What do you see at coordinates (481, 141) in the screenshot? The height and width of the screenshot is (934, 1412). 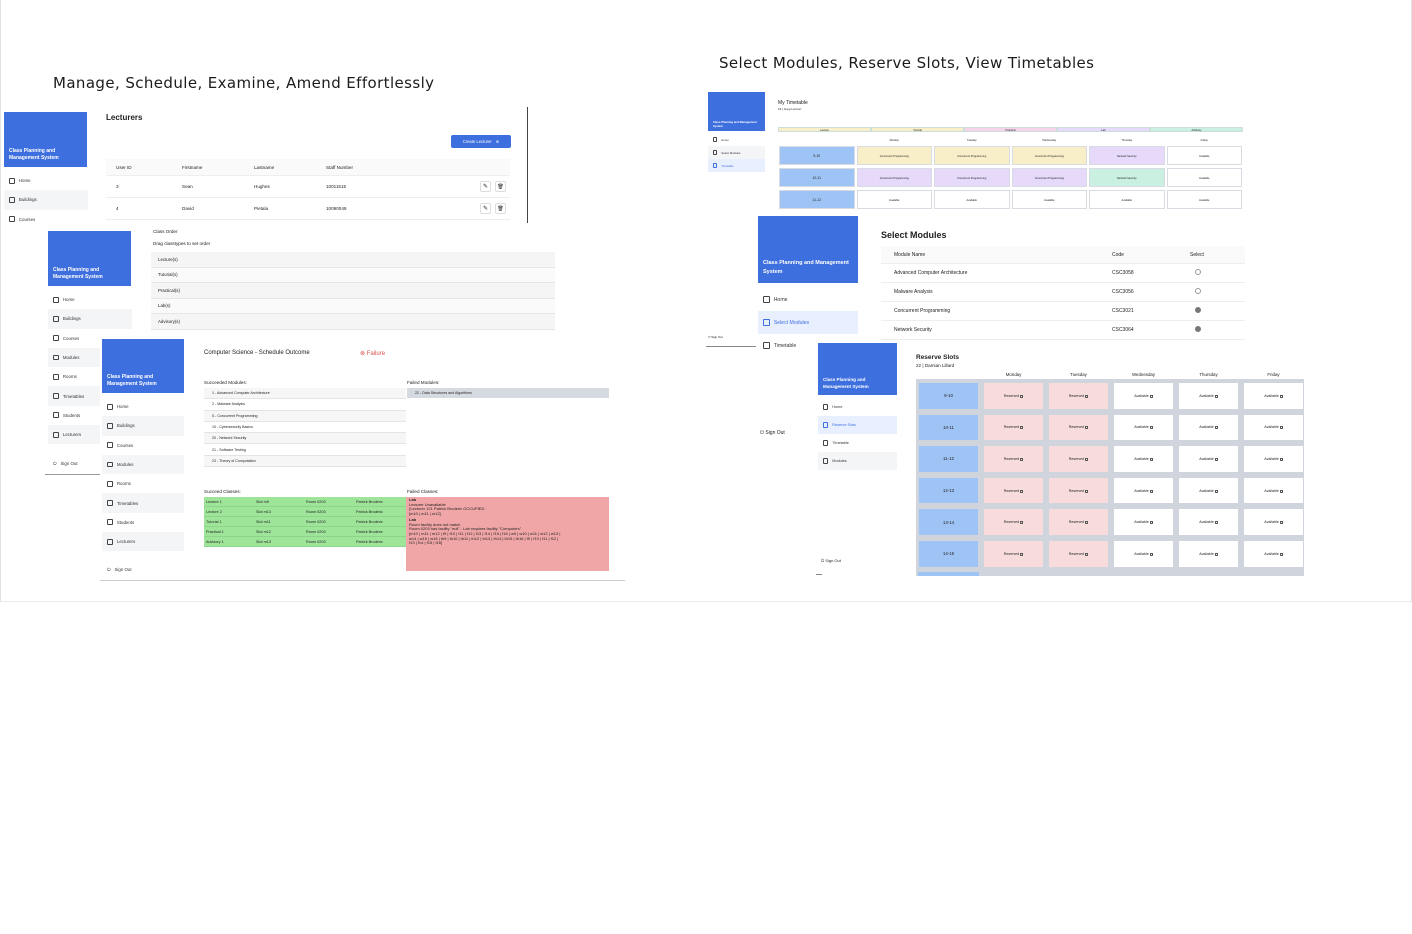 I see `create-lecturer-button: Create Lecturer ⊕` at bounding box center [481, 141].